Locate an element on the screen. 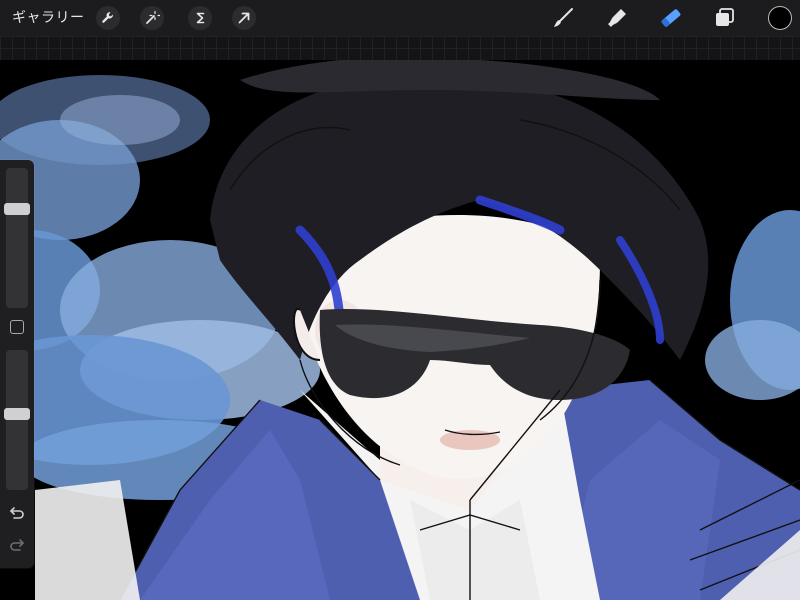  gallery-button: ギャラリー is located at coordinates (48, 18).